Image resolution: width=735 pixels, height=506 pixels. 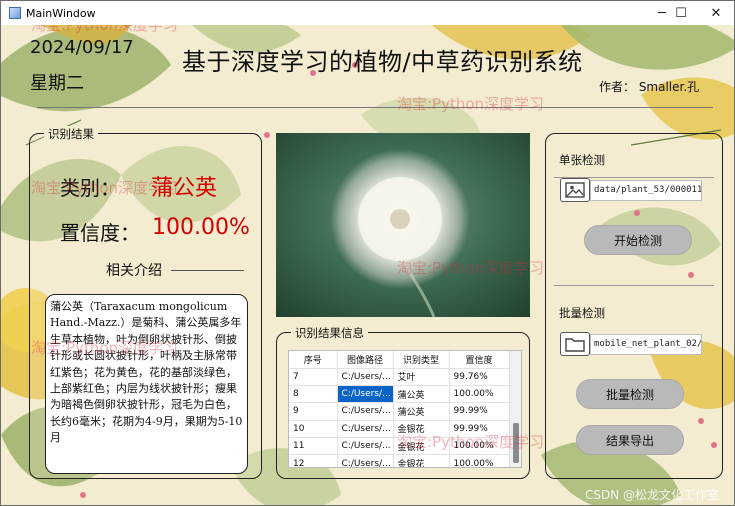 What do you see at coordinates (61, 13) in the screenshot?
I see `window-title: MainWindow` at bounding box center [61, 13].